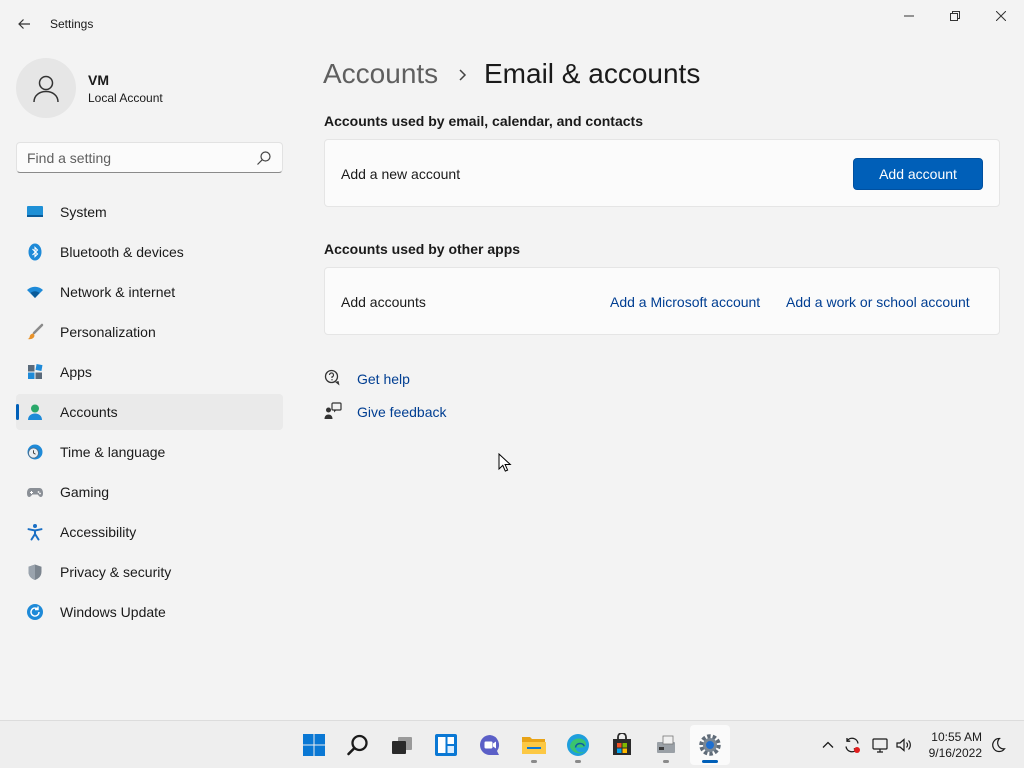  I want to click on settings-icon, so click(710, 745).